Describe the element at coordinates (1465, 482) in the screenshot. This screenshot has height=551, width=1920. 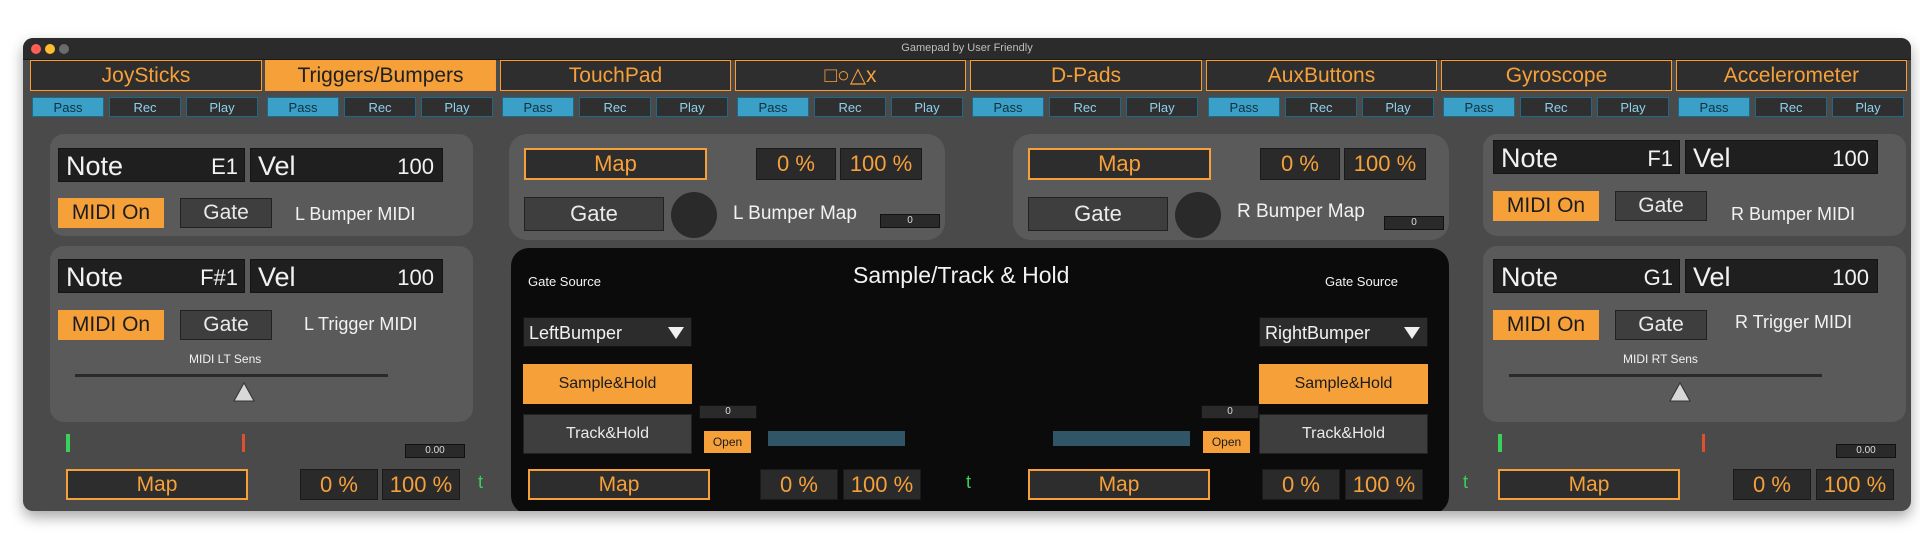
I see `right-toggle-t: t` at that location.